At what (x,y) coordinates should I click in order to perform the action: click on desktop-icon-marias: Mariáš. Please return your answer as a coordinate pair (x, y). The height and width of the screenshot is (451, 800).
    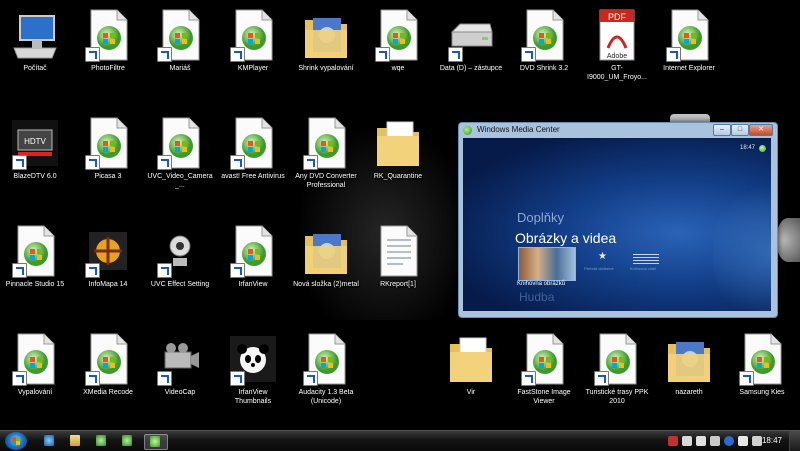
    Looking at the image, I should click on (180, 52).